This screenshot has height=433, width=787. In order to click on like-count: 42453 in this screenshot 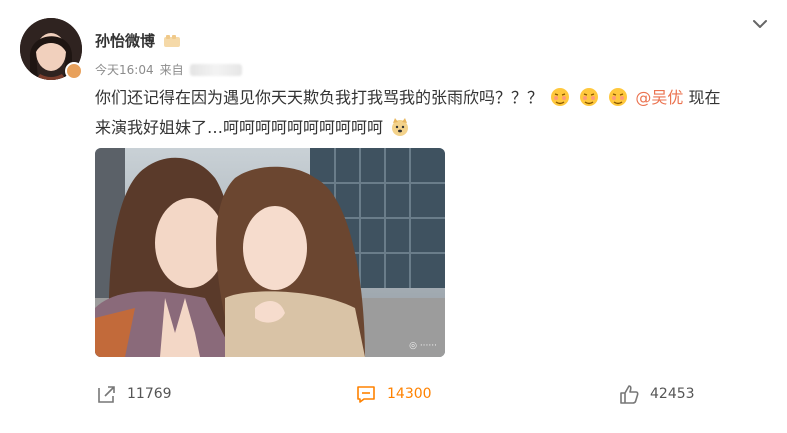, I will do `click(672, 394)`.